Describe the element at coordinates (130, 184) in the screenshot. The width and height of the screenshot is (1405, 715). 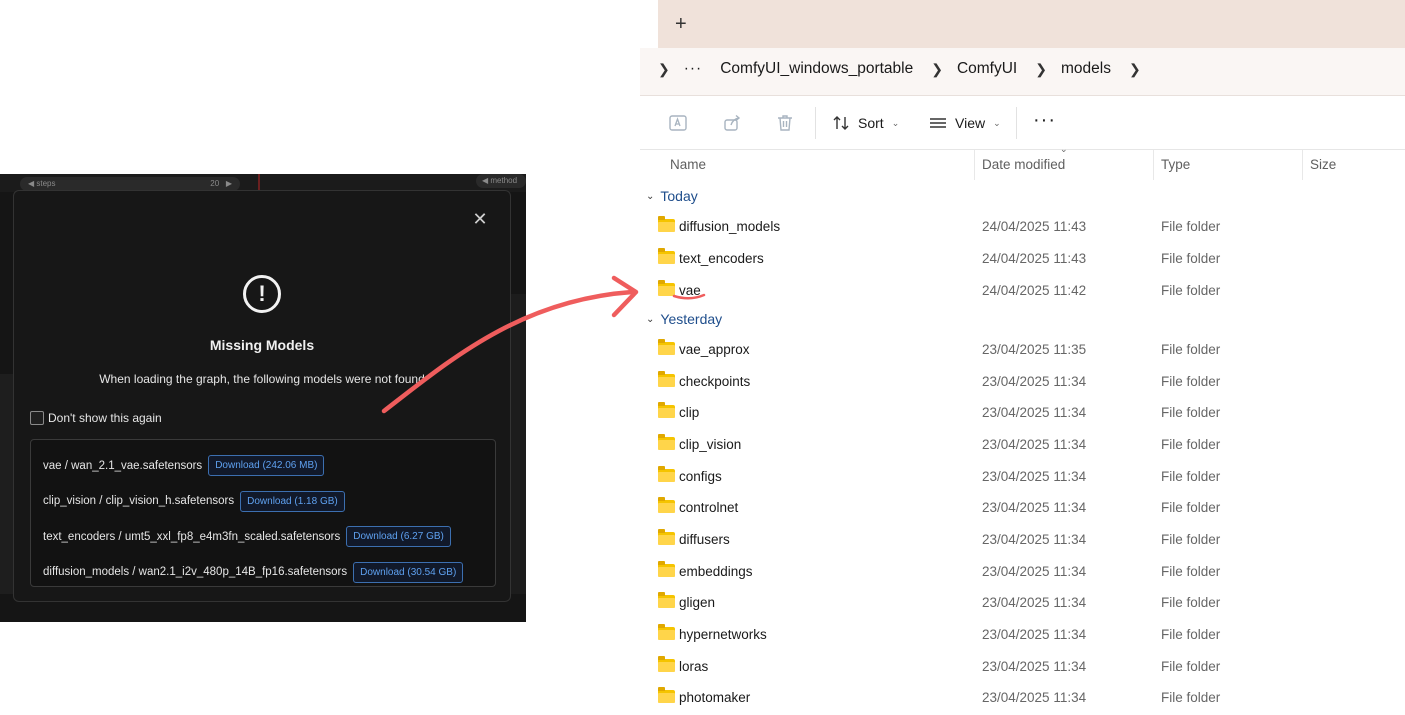
I see `steps-widget: ◀ steps 20 ▶` at that location.